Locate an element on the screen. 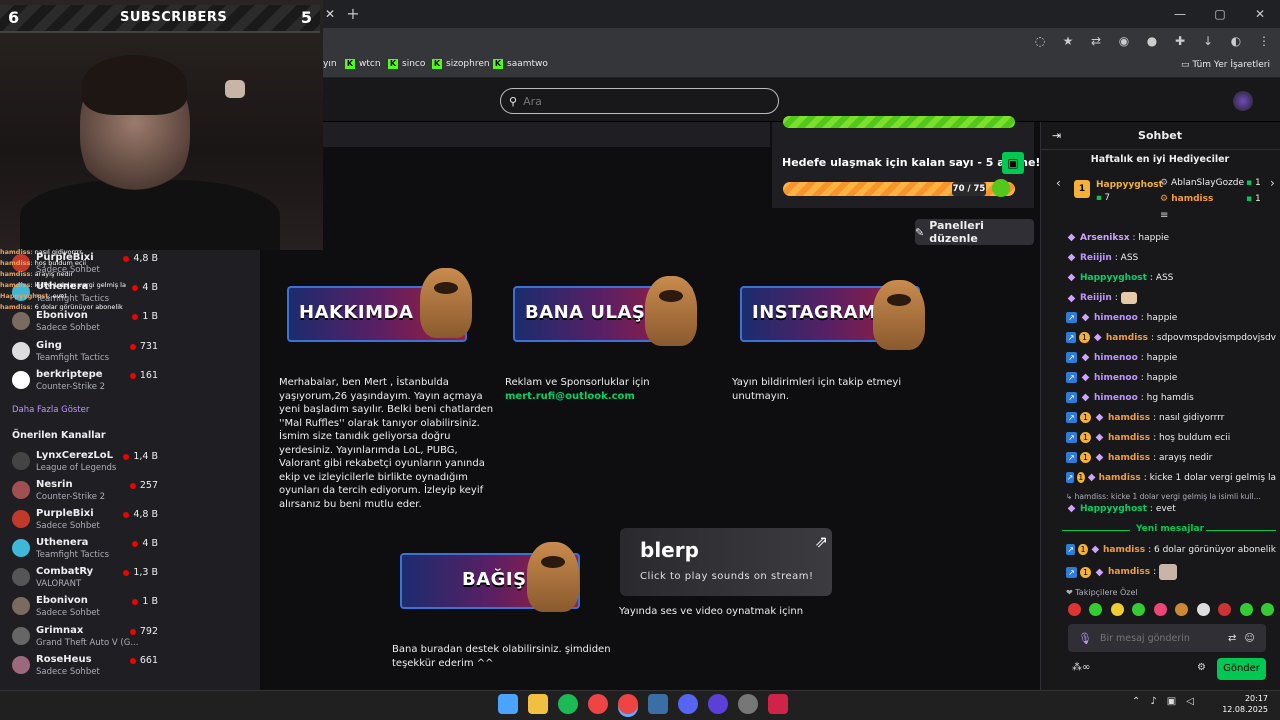  blerp-logo: blerp is located at coordinates (669, 550).